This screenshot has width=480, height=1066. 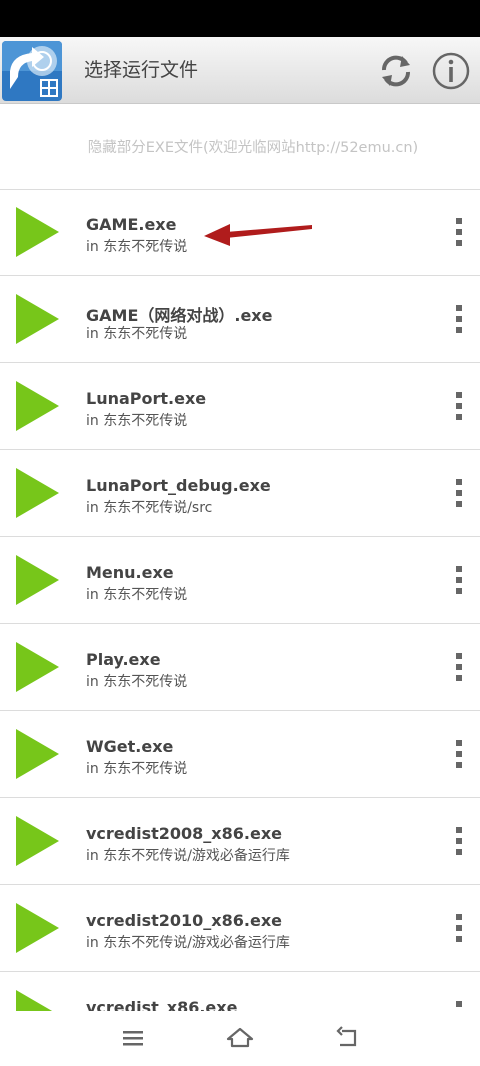 I want to click on file-name: GAME.exe, so click(x=131, y=224).